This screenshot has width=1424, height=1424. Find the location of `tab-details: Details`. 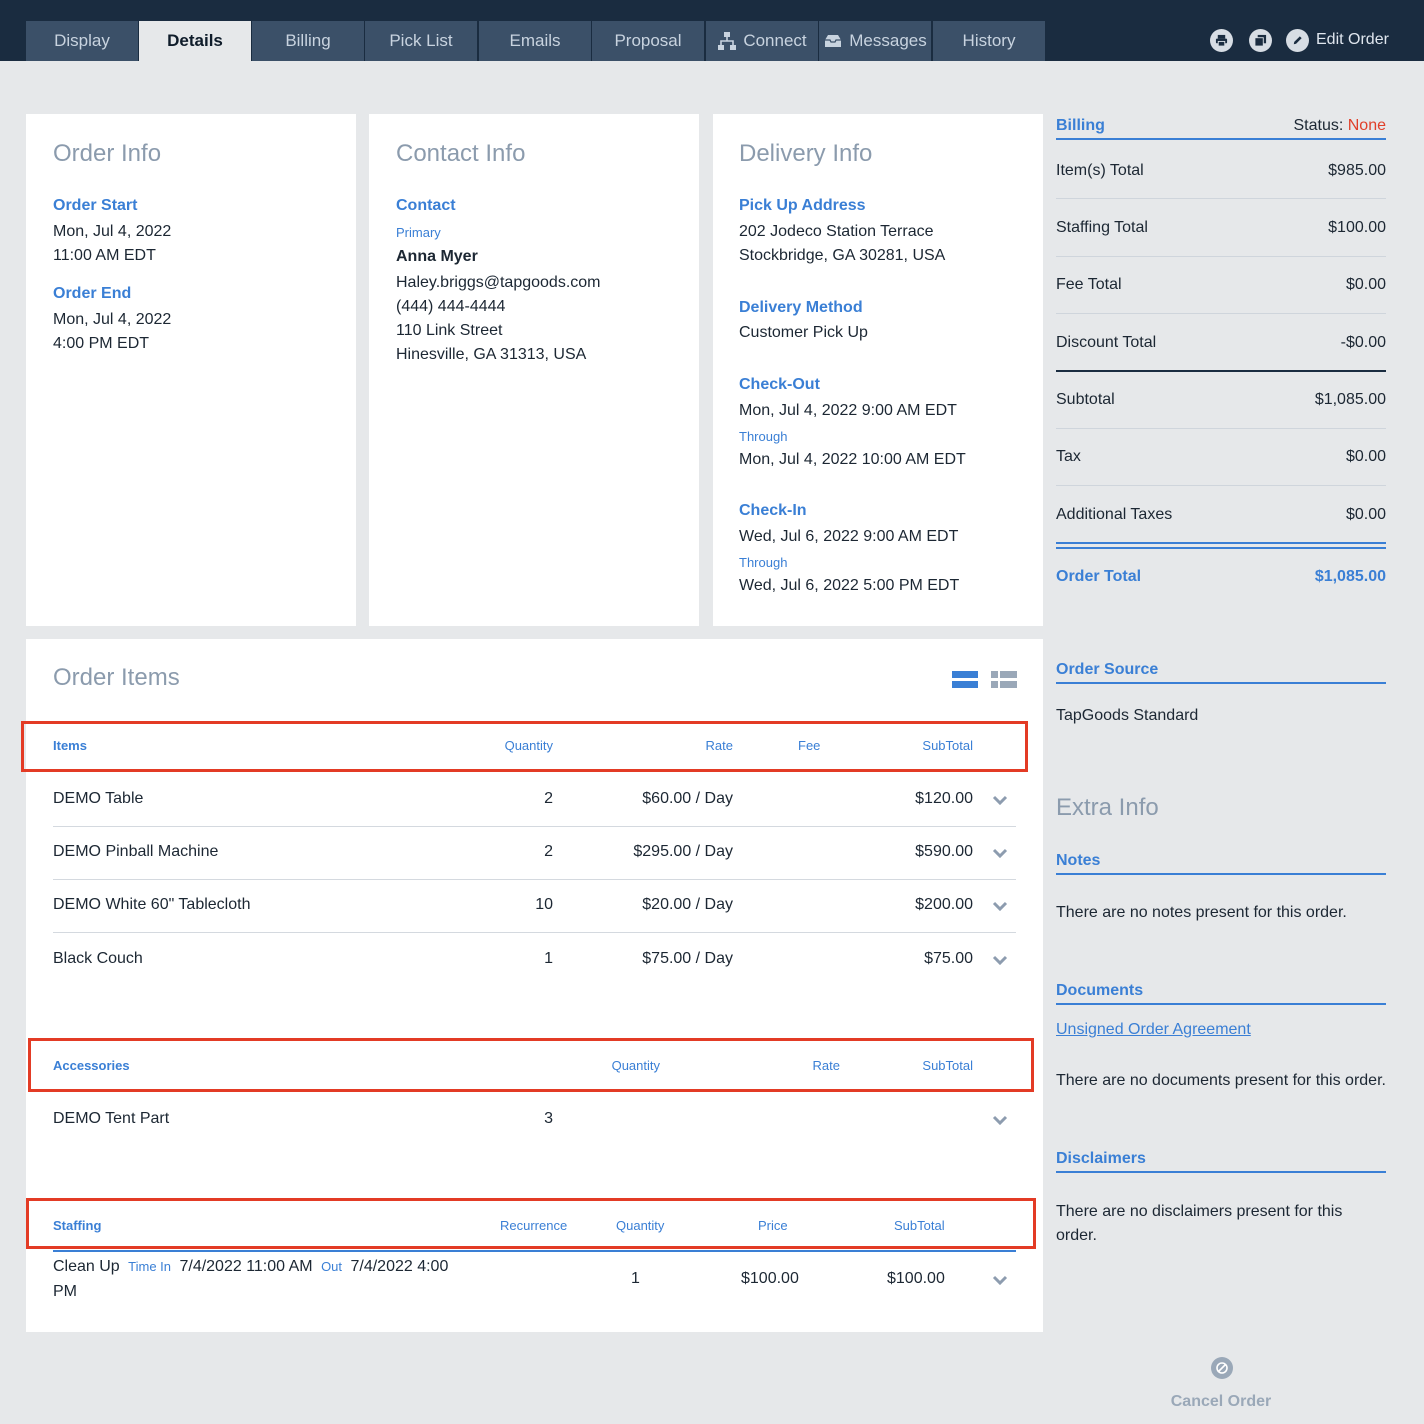

tab-details: Details is located at coordinates (195, 41).